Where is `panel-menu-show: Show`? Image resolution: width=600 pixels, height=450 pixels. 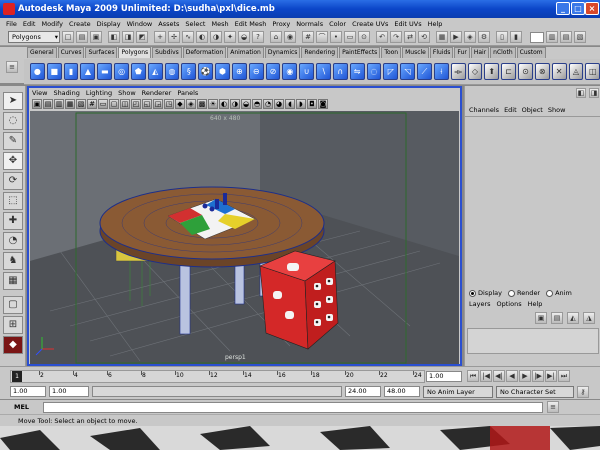 panel-menu-show: Show is located at coordinates (127, 93).